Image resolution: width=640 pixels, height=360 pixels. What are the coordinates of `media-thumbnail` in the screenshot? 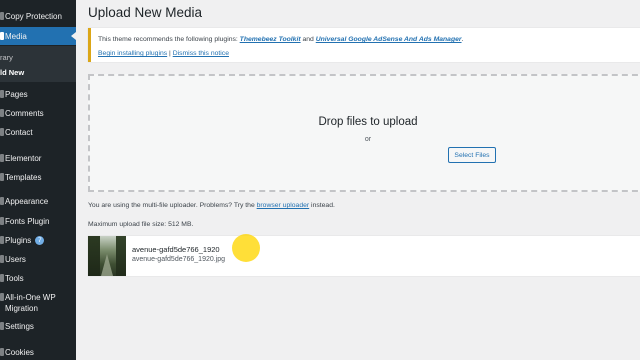 It's located at (107, 256).